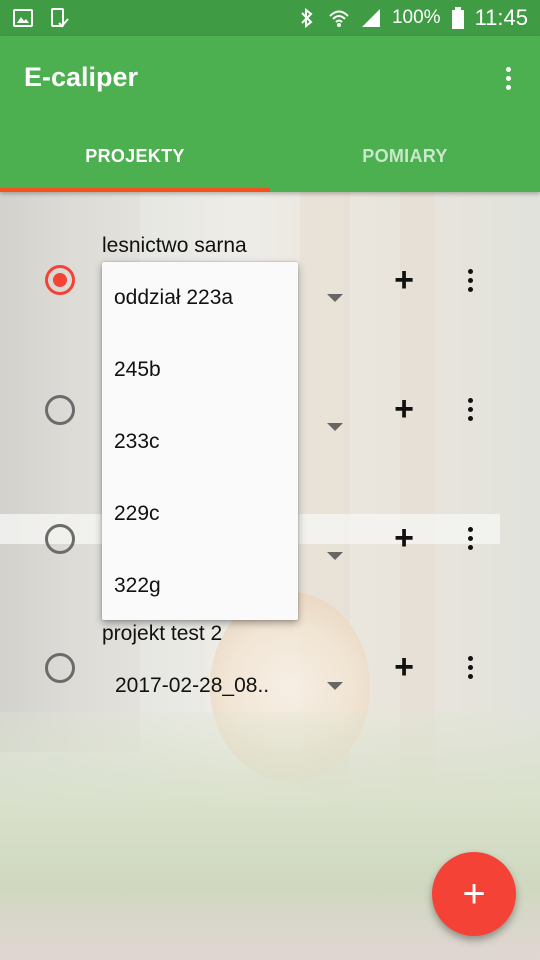  Describe the element at coordinates (192, 686) in the screenshot. I see `measurement-spinner-value: 2017-02-28_08..` at that location.